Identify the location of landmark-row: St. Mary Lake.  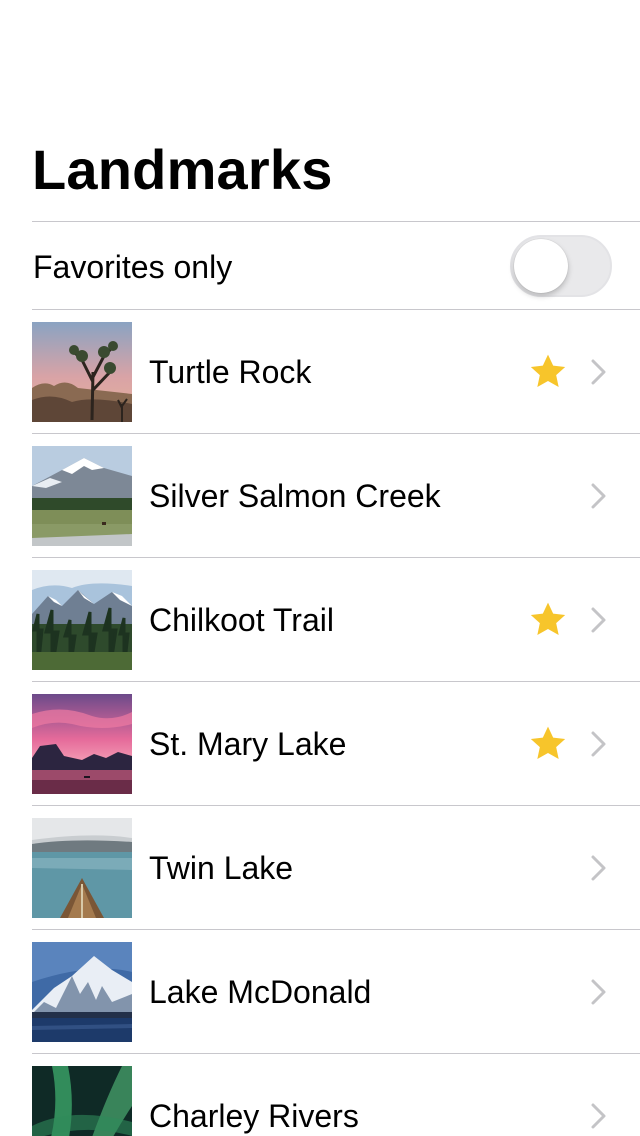
(320, 743).